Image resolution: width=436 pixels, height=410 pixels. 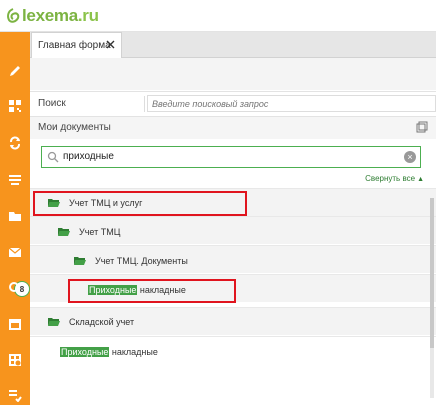 What do you see at coordinates (85, 352) in the screenshot?
I see `match-highlight: Приходные` at bounding box center [85, 352].